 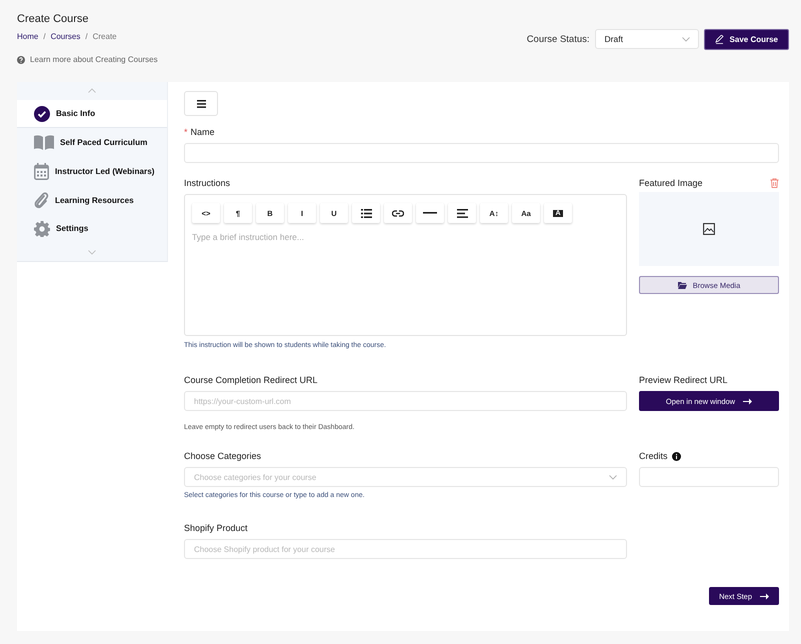 I want to click on credits-label: Credits, so click(x=653, y=456).